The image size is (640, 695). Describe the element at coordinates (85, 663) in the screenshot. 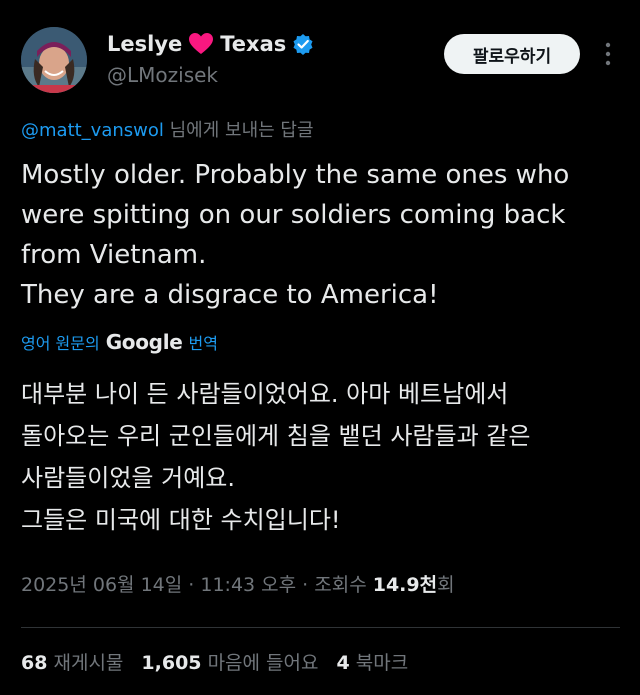

I see `reposts-label: 재게시물` at that location.